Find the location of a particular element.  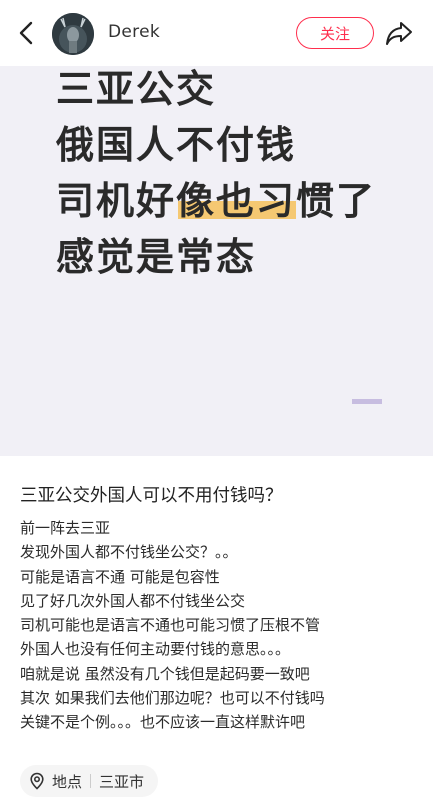

back-button is located at coordinates (26, 33).